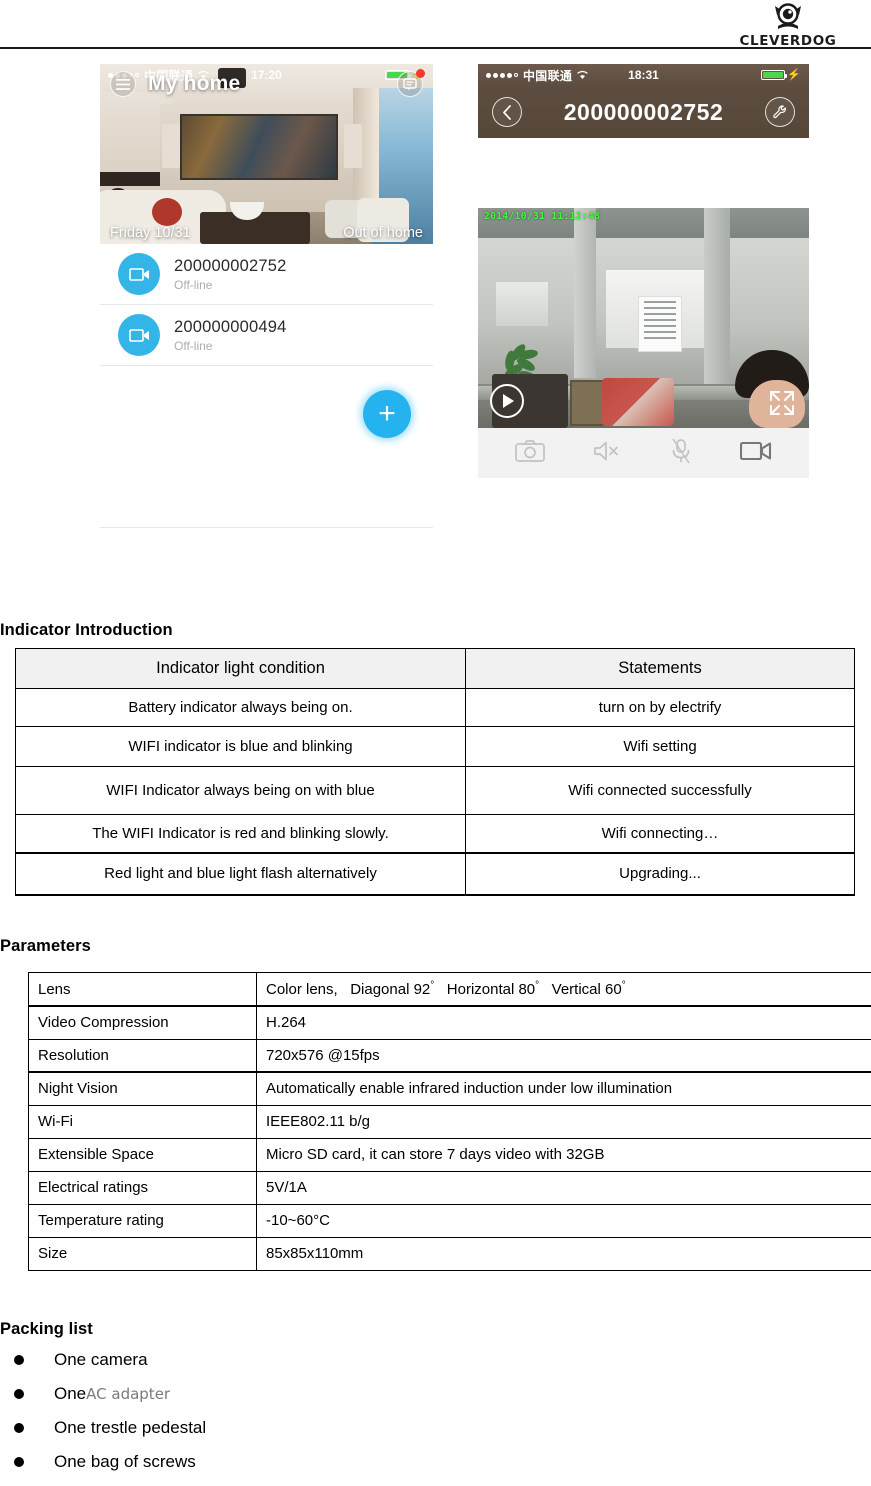 The height and width of the screenshot is (1486, 871). Describe the element at coordinates (564, 1253) in the screenshot. I see `parameter-value: 85x85x110mm` at that location.